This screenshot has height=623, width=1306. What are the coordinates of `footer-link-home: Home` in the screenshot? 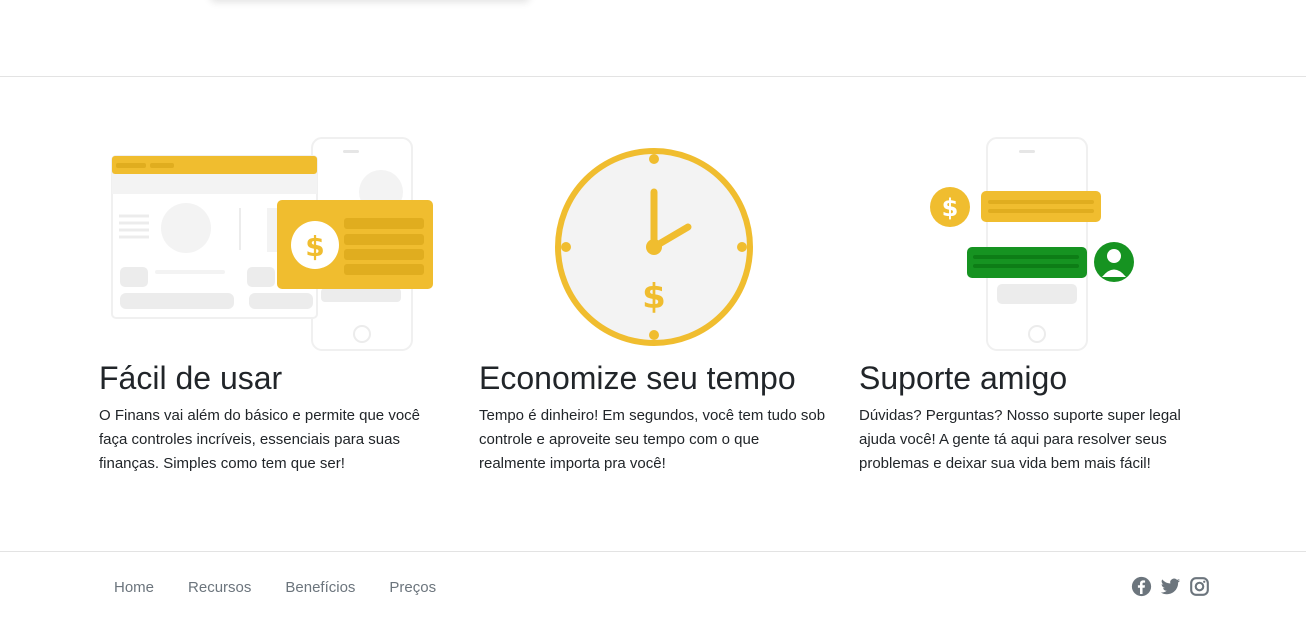 It's located at (134, 588).